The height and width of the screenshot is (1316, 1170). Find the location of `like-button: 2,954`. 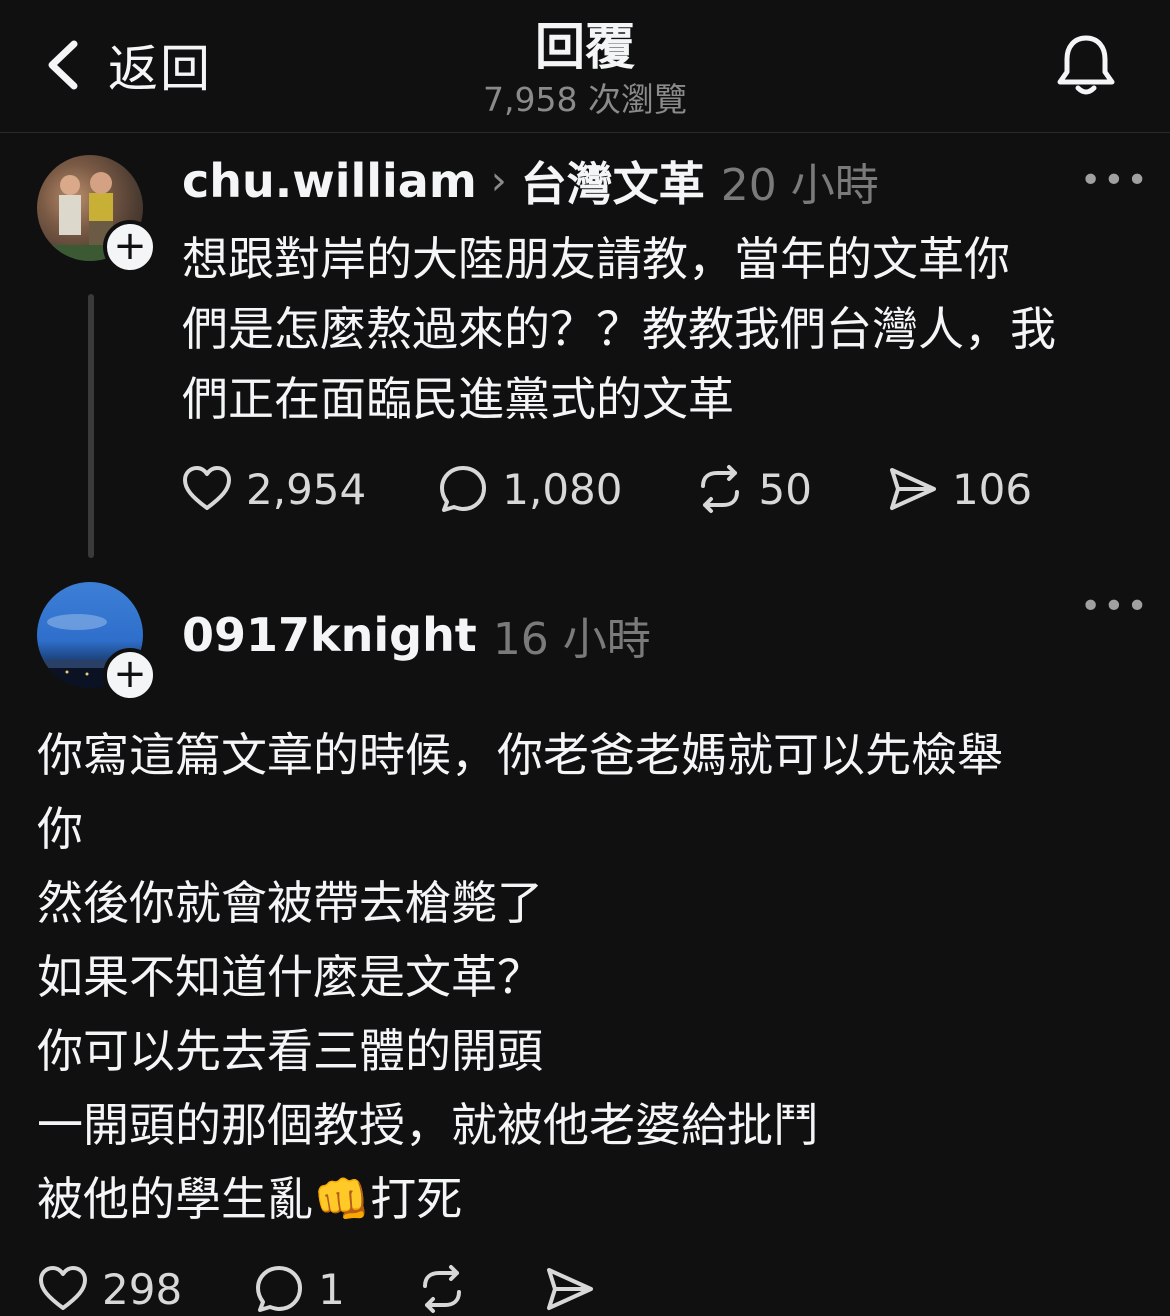

like-button: 2,954 is located at coordinates (273, 489).